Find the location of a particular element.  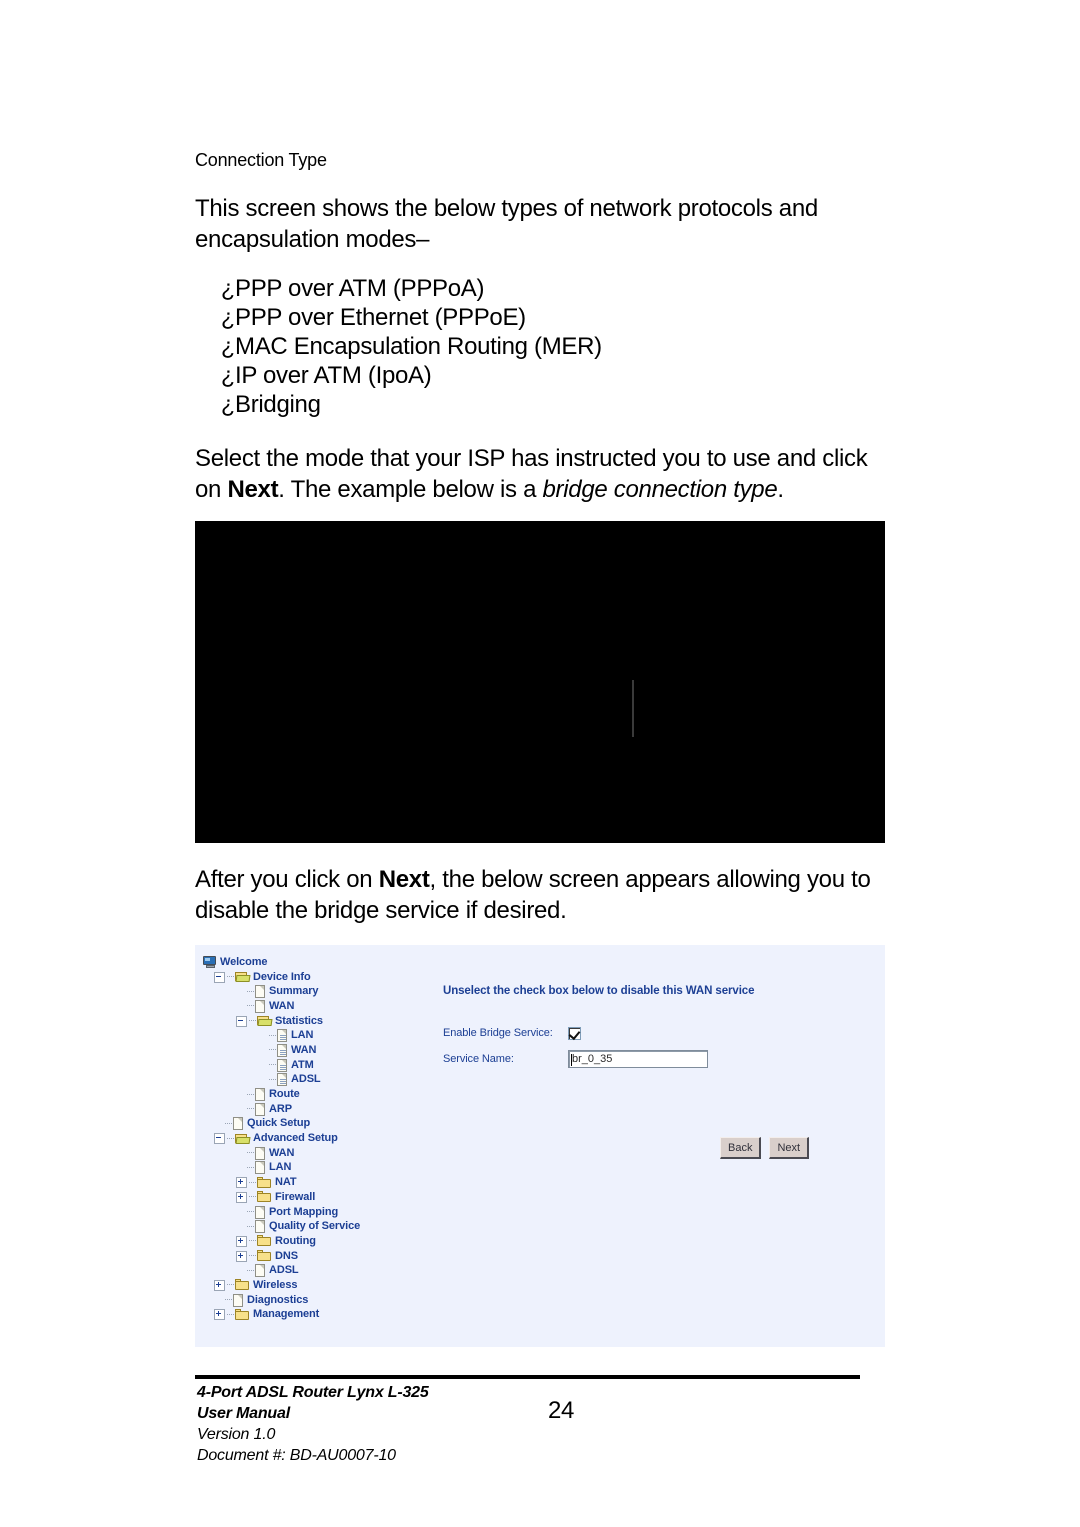

list-item: ¿ MAC Encapsulation Routing (MER) is located at coordinates (545, 347).